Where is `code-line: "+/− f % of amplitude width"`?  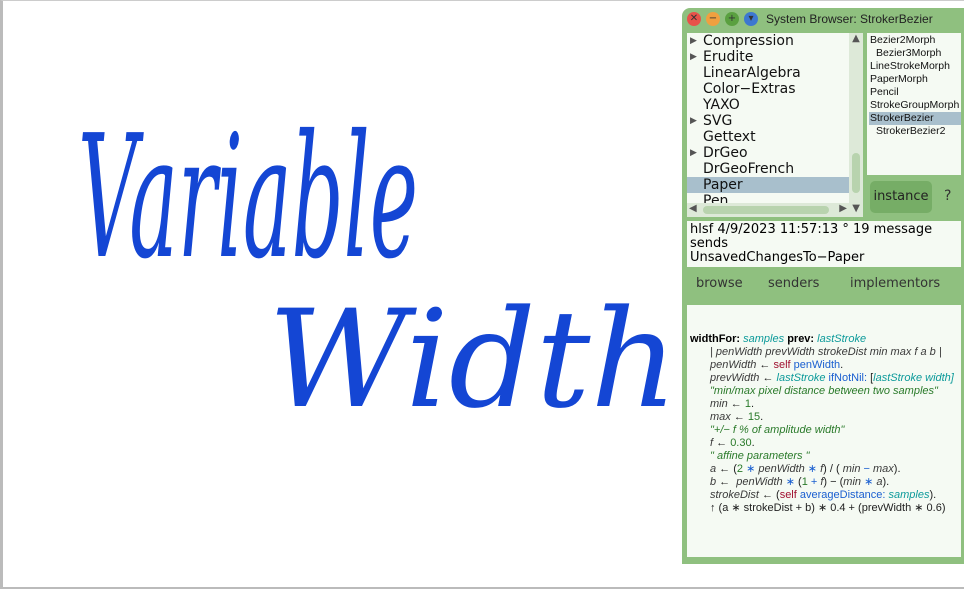
code-line: "+/− f % of amplitude width" is located at coordinates (824, 430).